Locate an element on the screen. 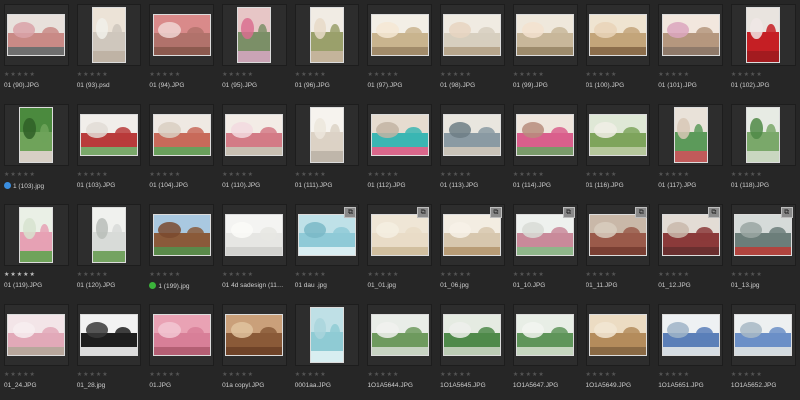  thumbnail-cell: ★★★★★ 01 (100).JPG is located at coordinates (618, 50).